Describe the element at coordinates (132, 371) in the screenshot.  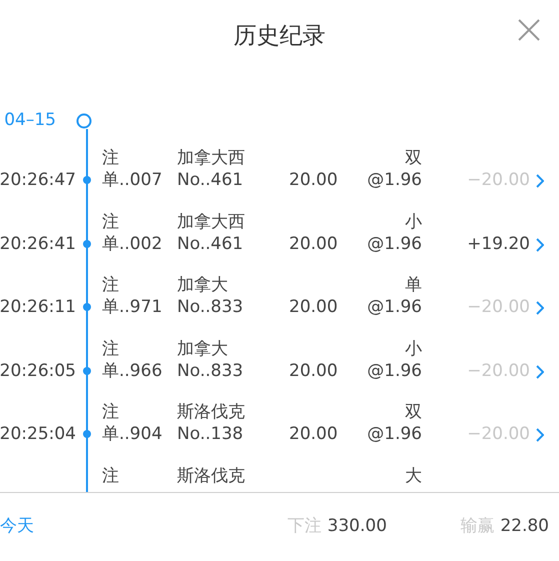
I see `order-id: 单..966` at that location.